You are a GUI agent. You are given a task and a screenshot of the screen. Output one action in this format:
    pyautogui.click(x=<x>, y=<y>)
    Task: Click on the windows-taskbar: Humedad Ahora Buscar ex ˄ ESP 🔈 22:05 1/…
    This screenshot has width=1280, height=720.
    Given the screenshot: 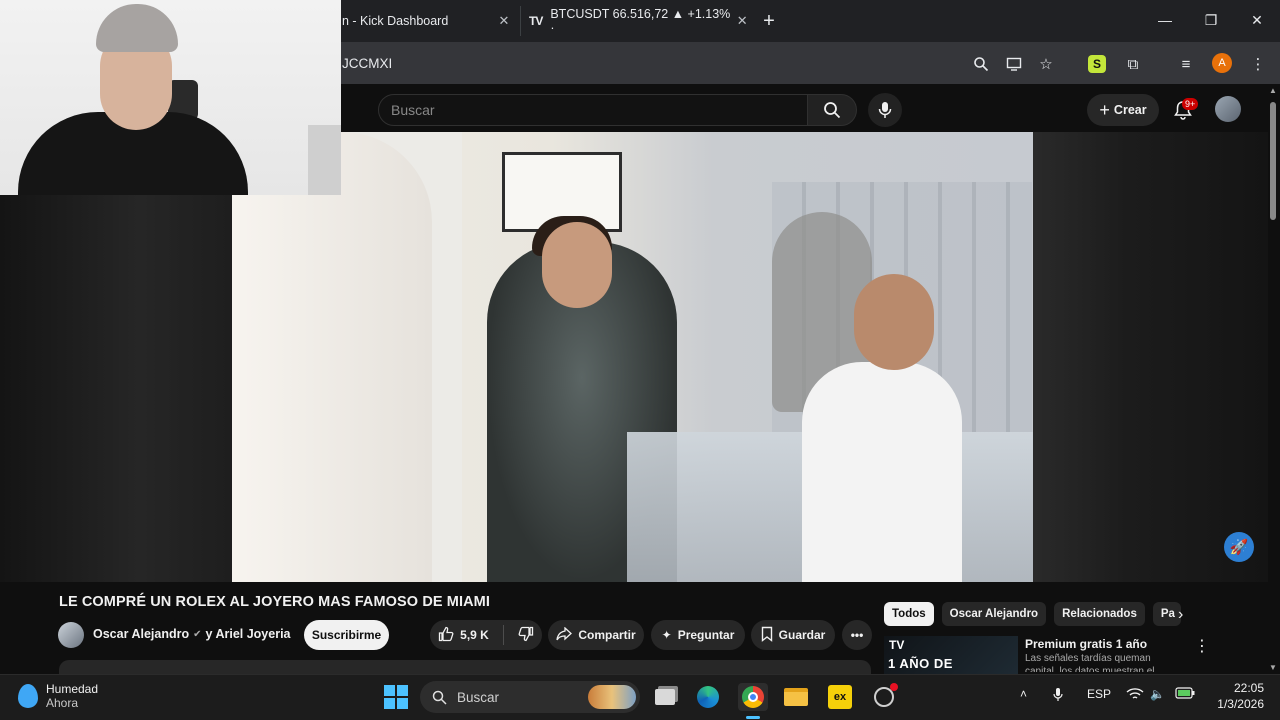 What is the action you would take?
    pyautogui.click(x=640, y=697)
    